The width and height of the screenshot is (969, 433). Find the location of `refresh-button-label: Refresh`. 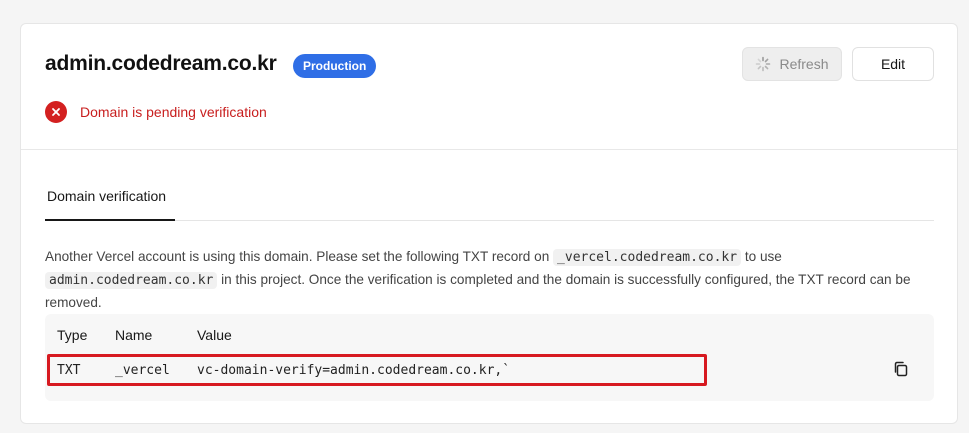

refresh-button-label: Refresh is located at coordinates (804, 64).